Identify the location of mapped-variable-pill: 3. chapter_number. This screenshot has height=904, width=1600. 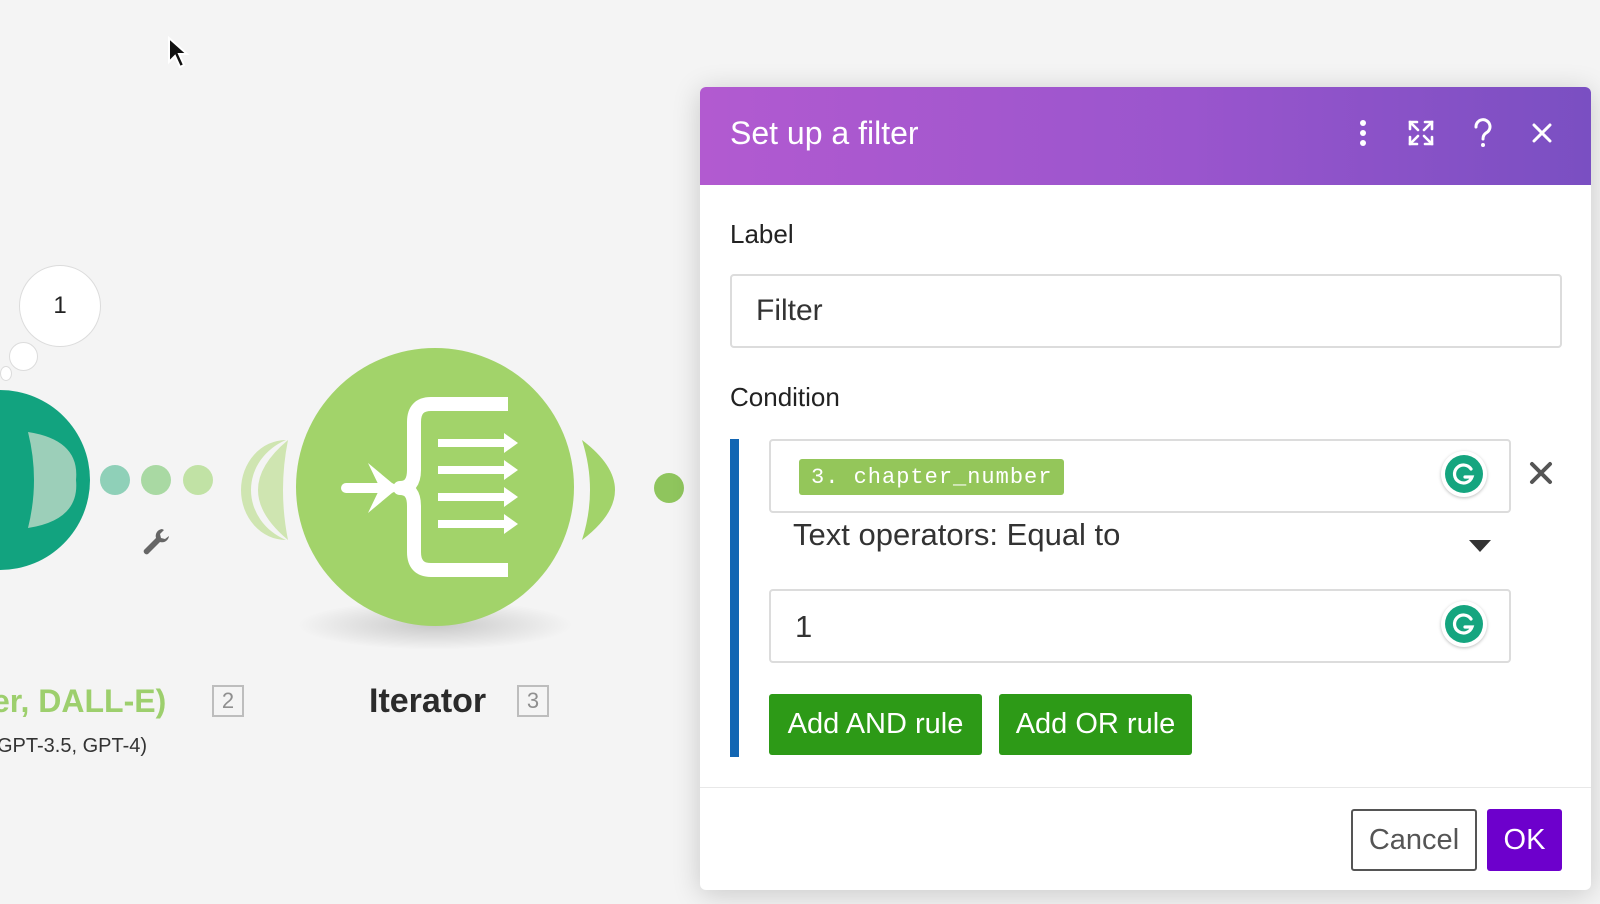
(932, 477).